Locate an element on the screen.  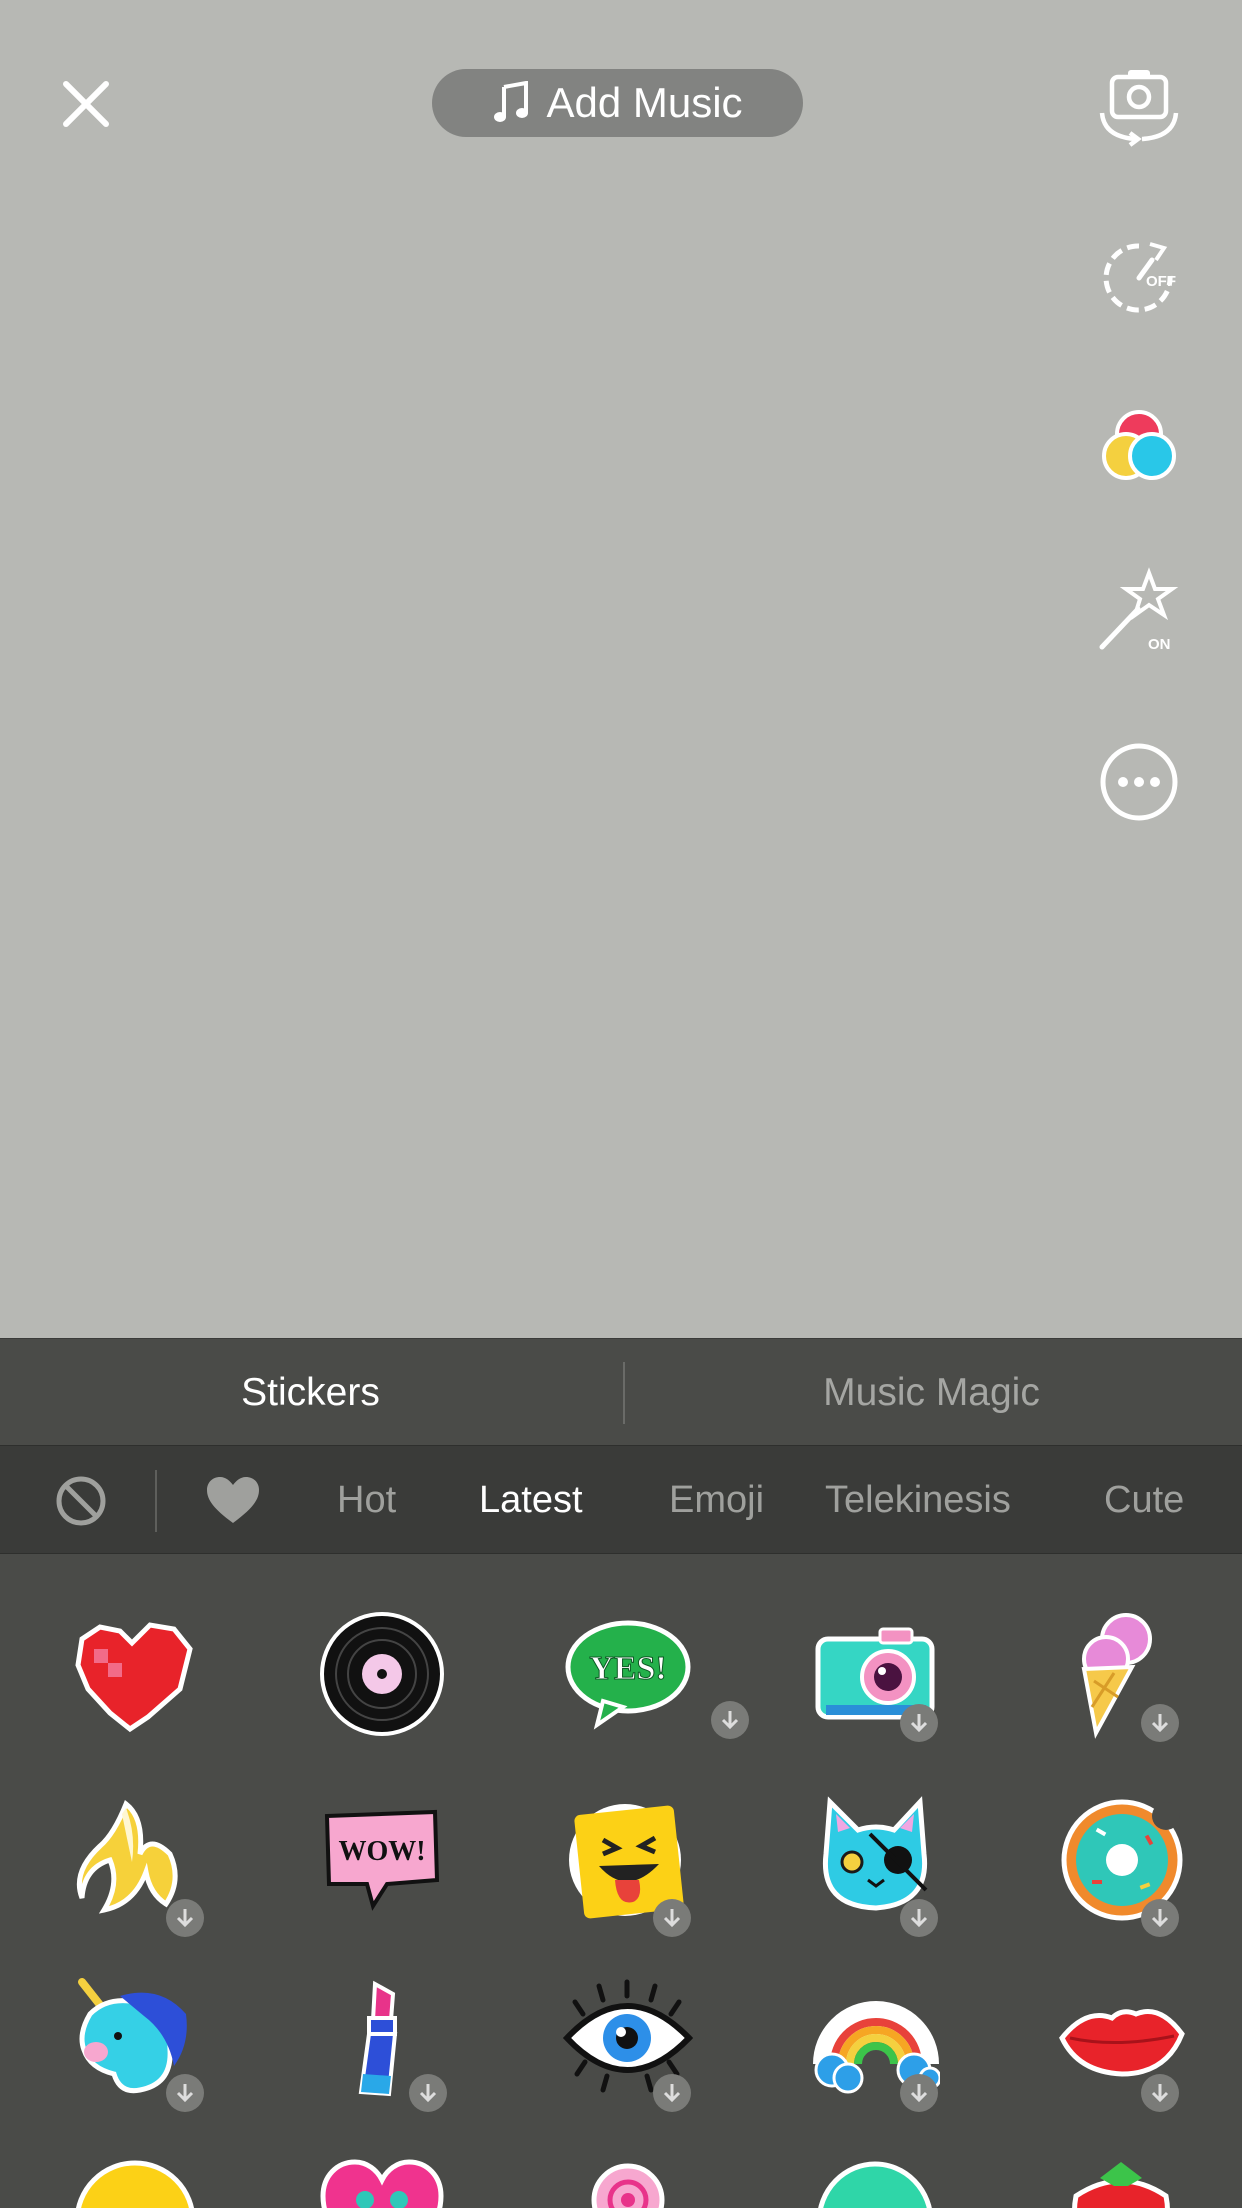
category-divider is located at coordinates (156, 1501).